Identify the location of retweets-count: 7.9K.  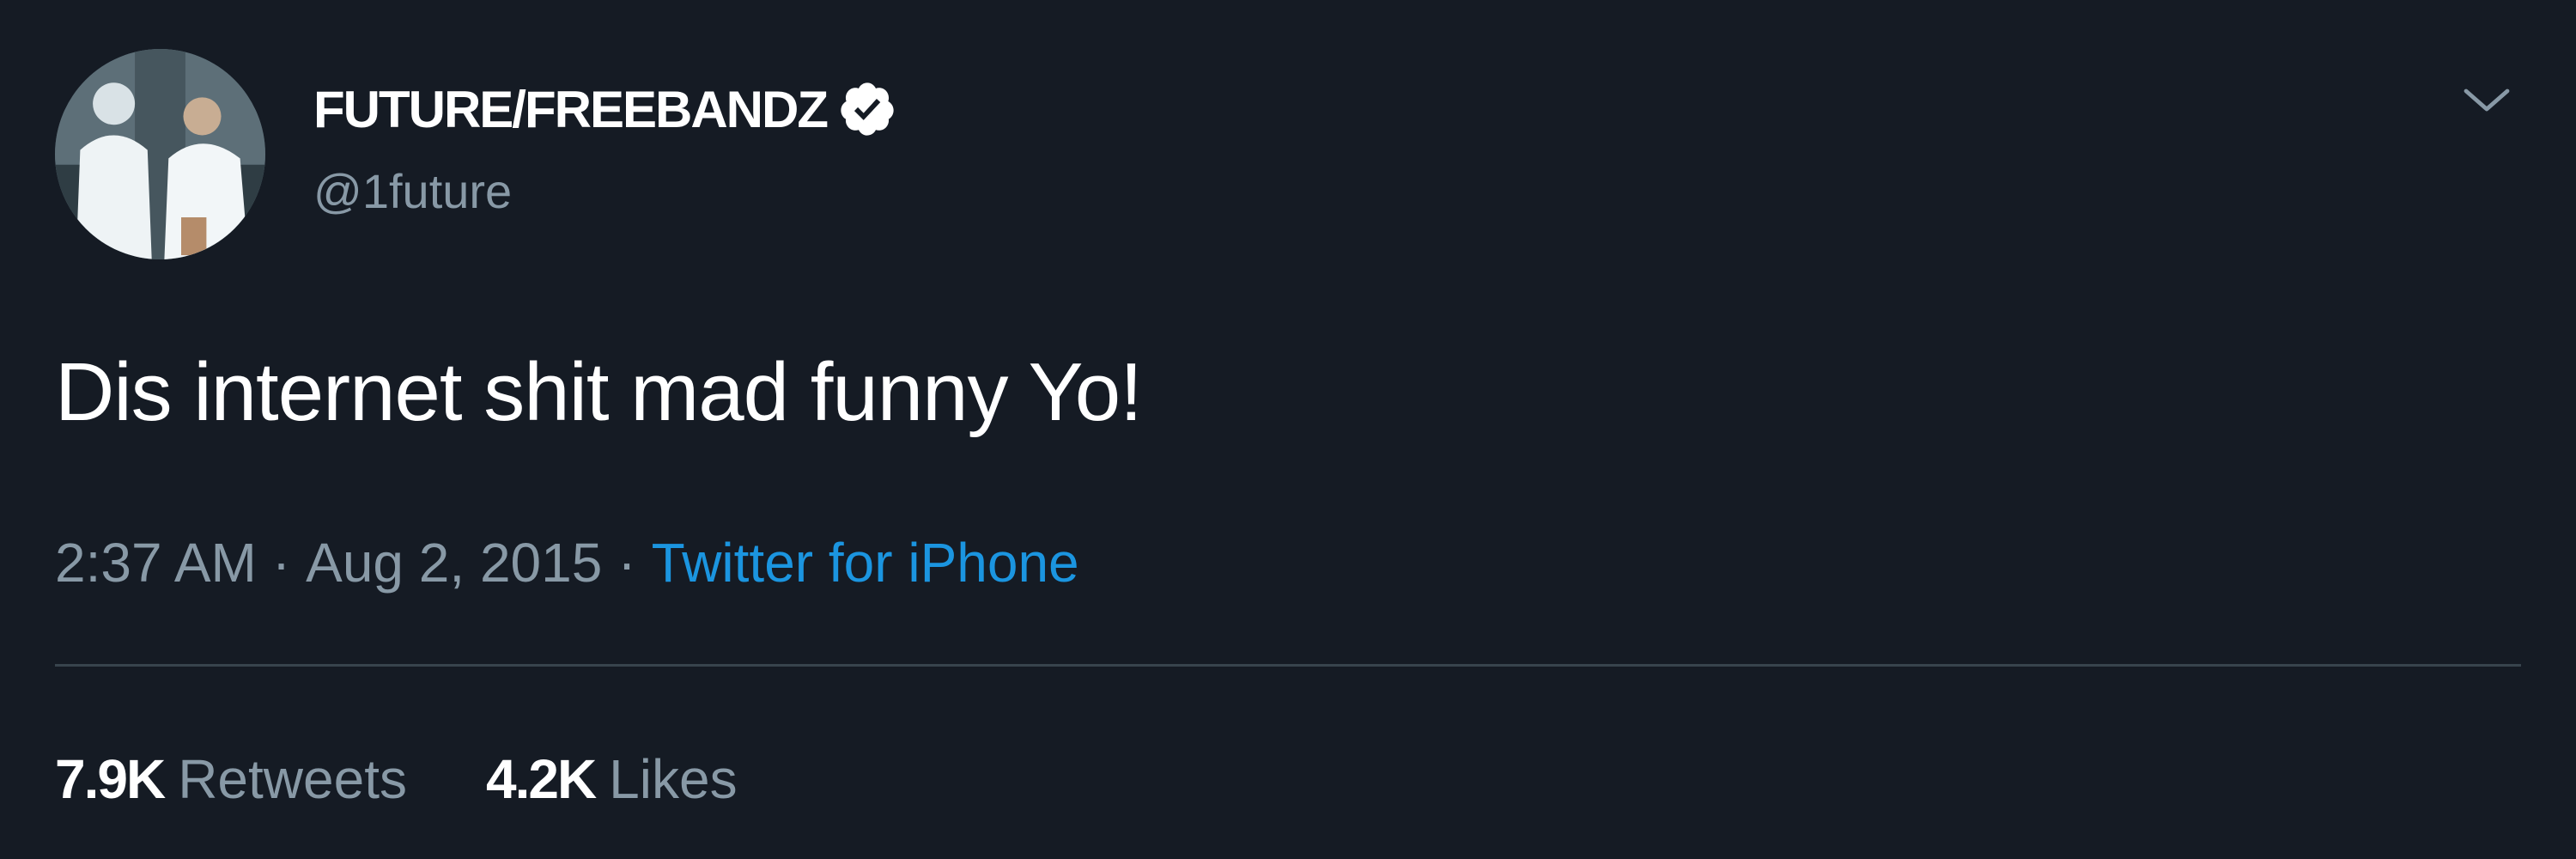
(111, 779).